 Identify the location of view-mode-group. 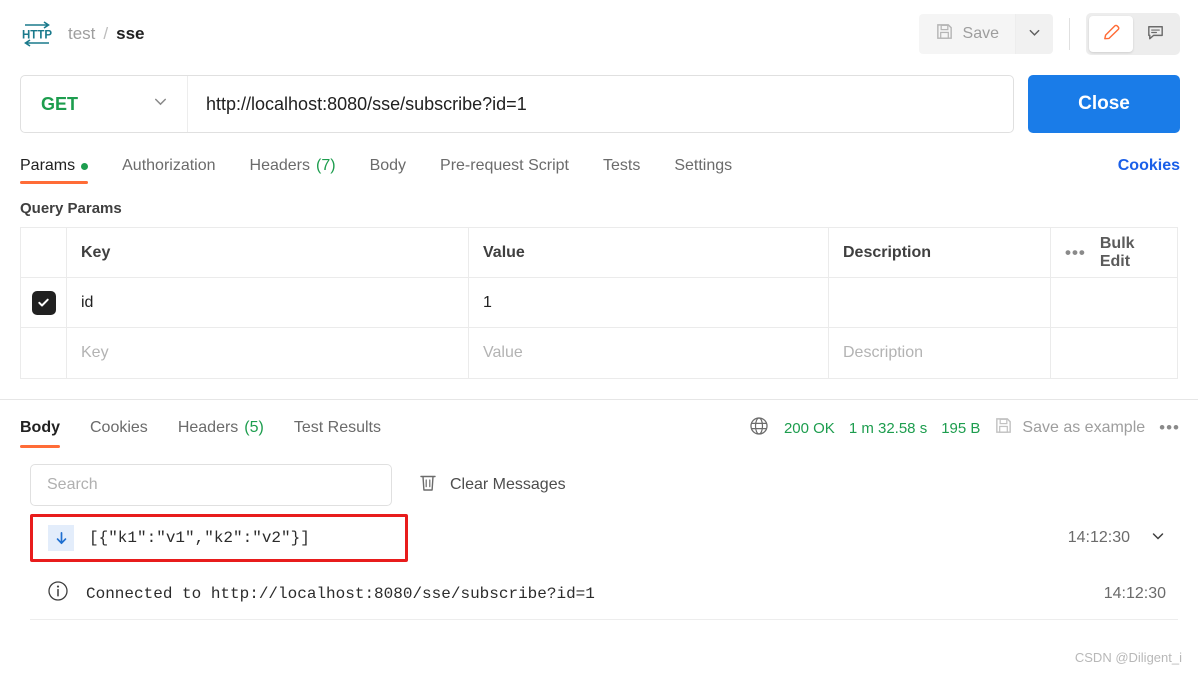
(1133, 34).